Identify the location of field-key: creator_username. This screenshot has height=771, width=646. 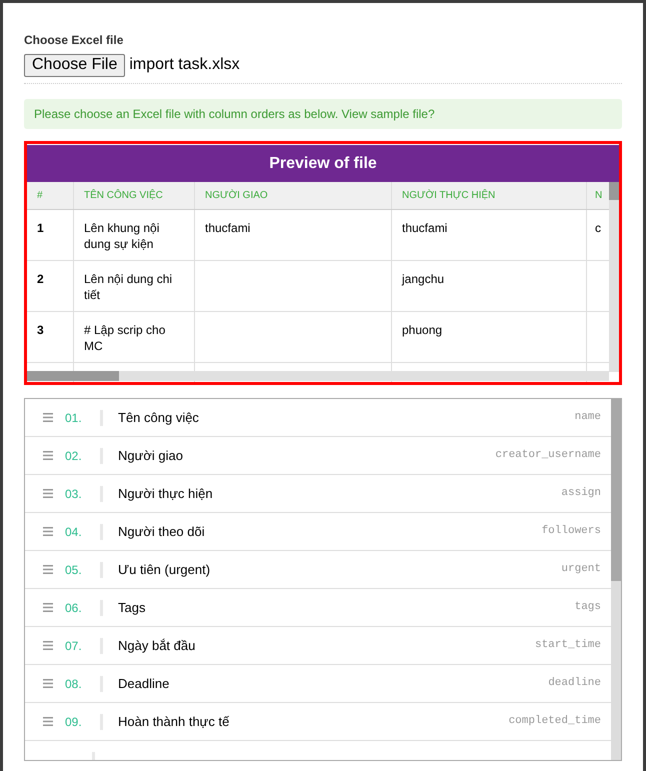
(548, 455).